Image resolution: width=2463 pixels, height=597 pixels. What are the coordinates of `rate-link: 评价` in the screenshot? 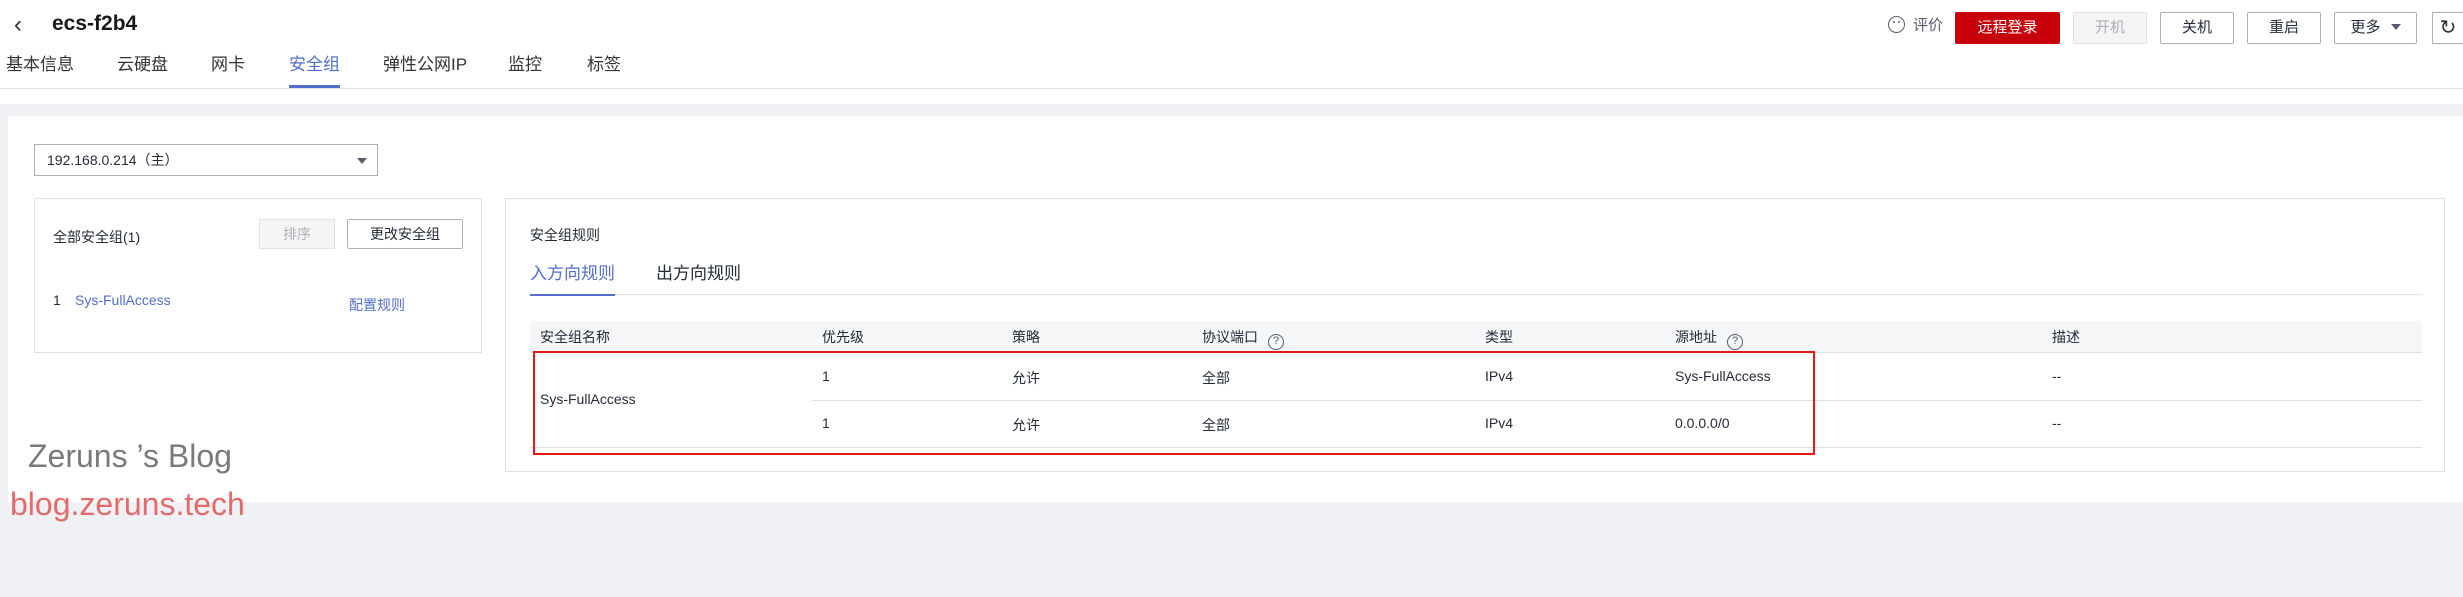 It's located at (1915, 24).